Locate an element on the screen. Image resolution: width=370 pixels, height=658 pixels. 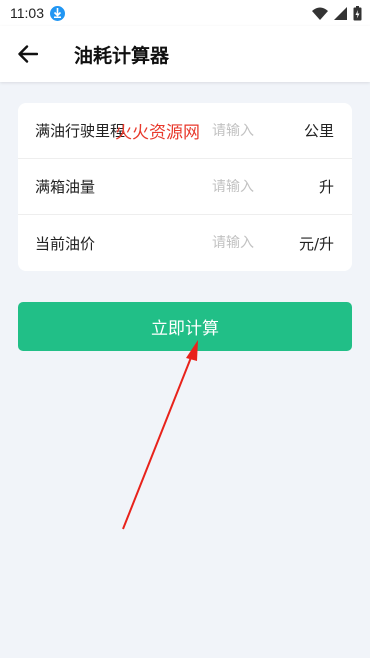
status-bar: 11:03 is located at coordinates (185, 13).